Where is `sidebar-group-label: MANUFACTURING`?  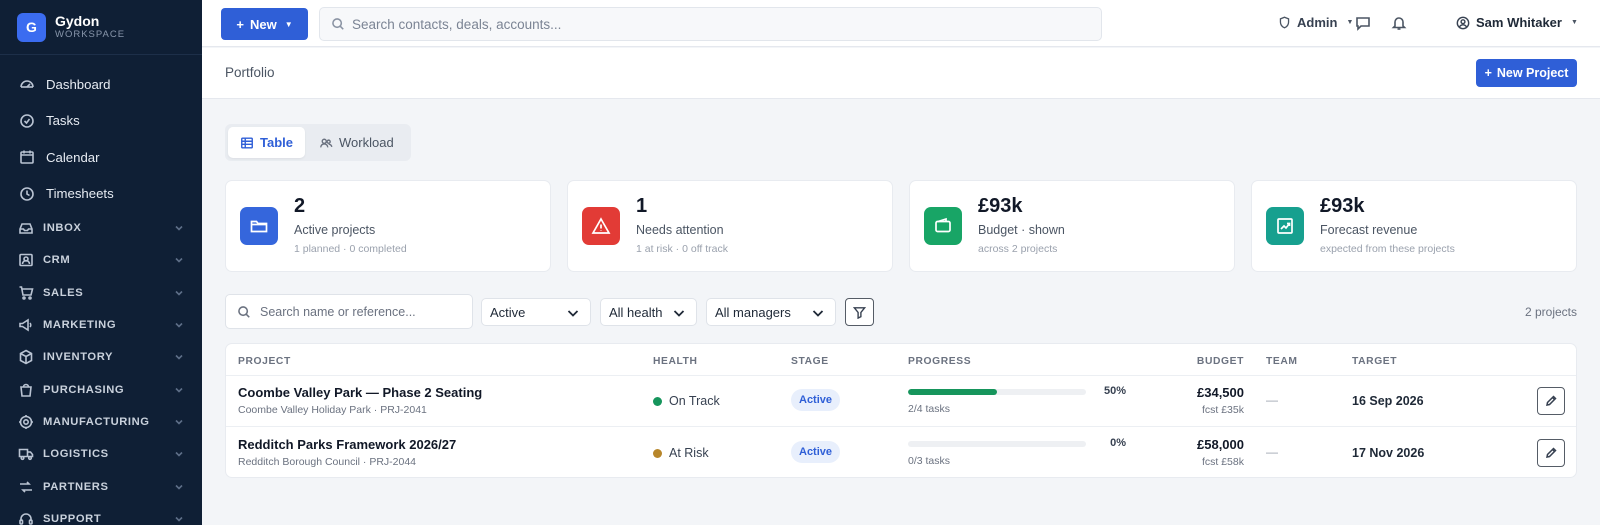 sidebar-group-label: MANUFACTURING is located at coordinates (96, 421).